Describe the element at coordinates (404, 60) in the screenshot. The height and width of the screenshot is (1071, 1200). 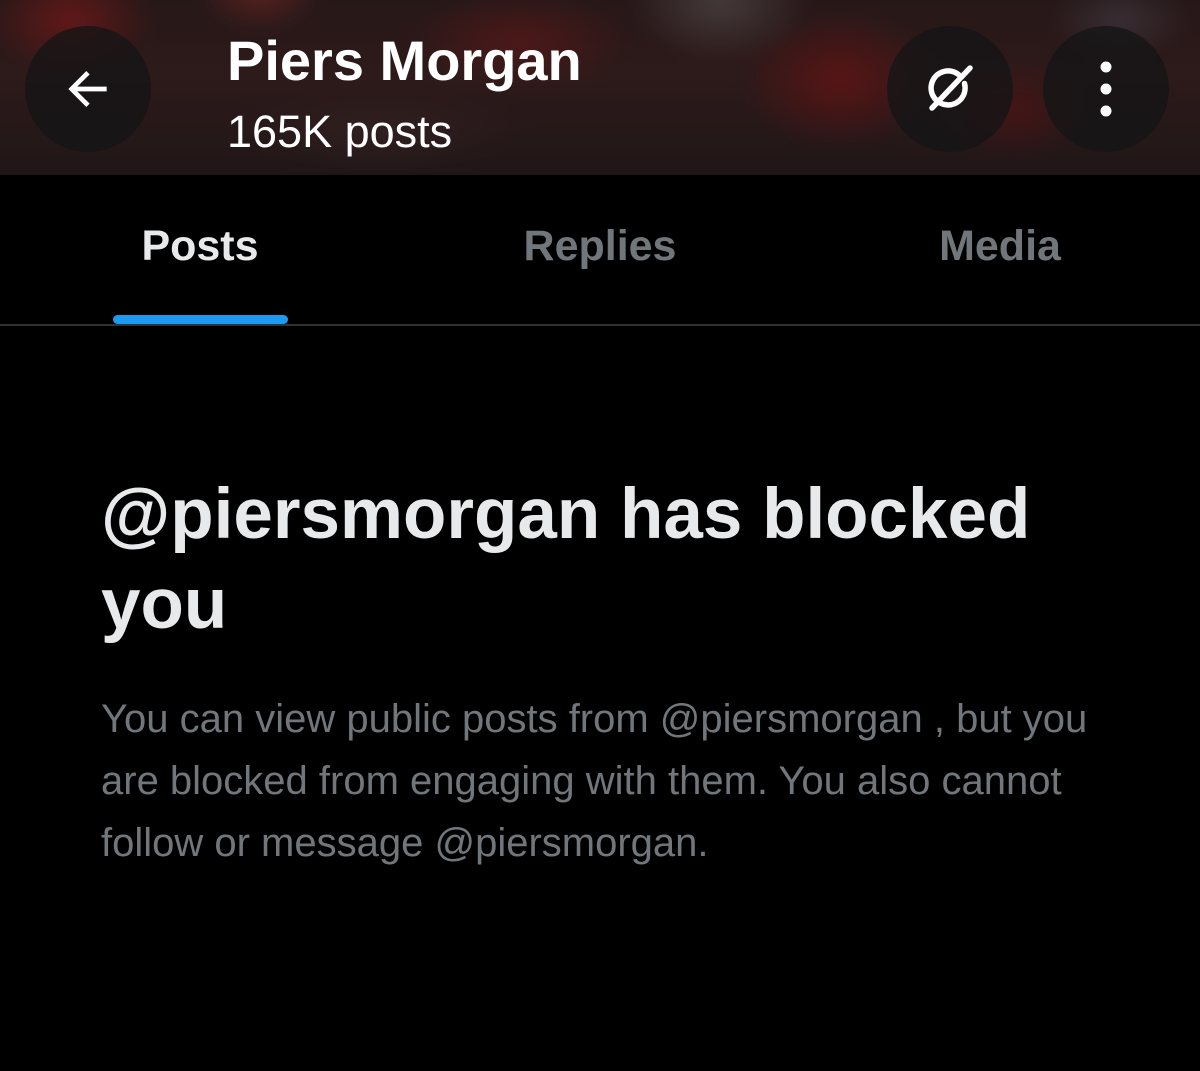
I see `profile-name: Piers Morgan` at that location.